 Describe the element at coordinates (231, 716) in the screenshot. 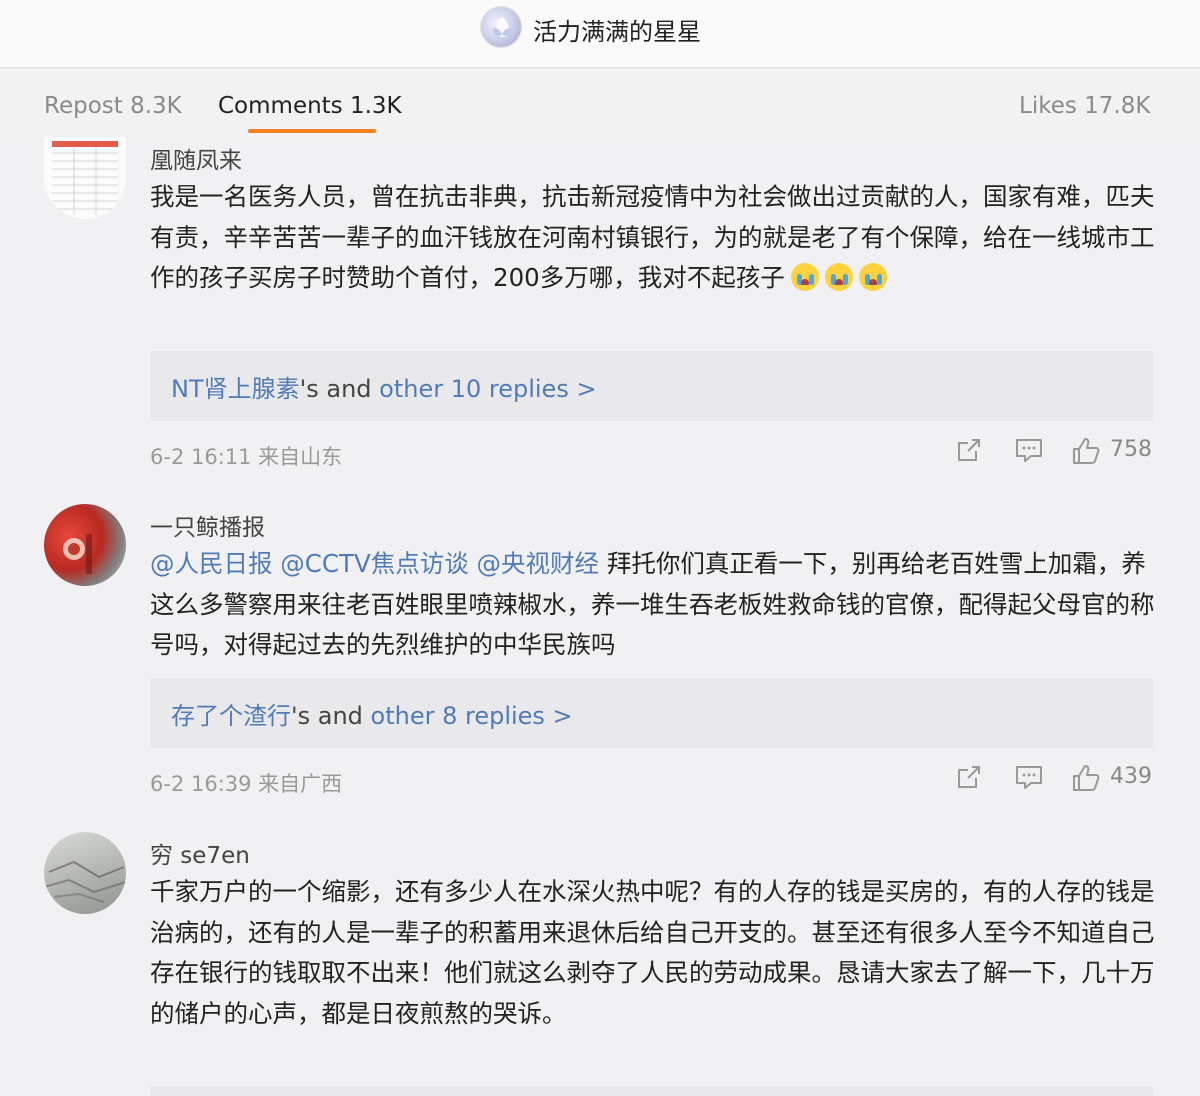

I see `reply-user-link: 存了个渣行` at that location.